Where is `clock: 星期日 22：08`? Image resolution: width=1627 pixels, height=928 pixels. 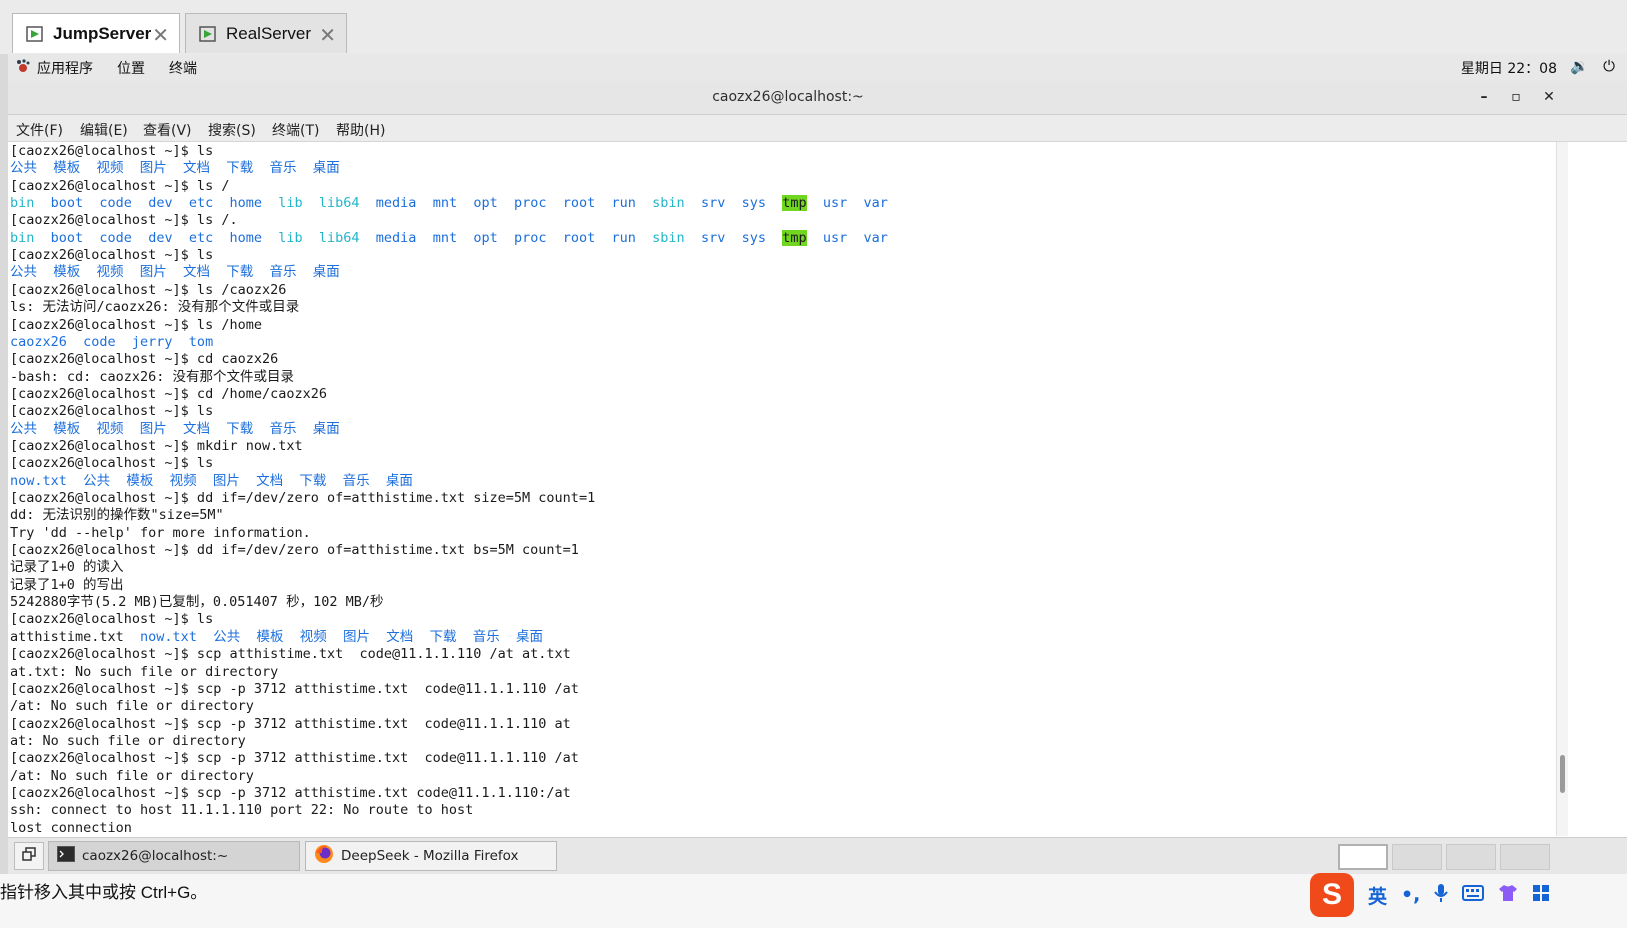 clock: 星期日 22：08 is located at coordinates (1509, 68).